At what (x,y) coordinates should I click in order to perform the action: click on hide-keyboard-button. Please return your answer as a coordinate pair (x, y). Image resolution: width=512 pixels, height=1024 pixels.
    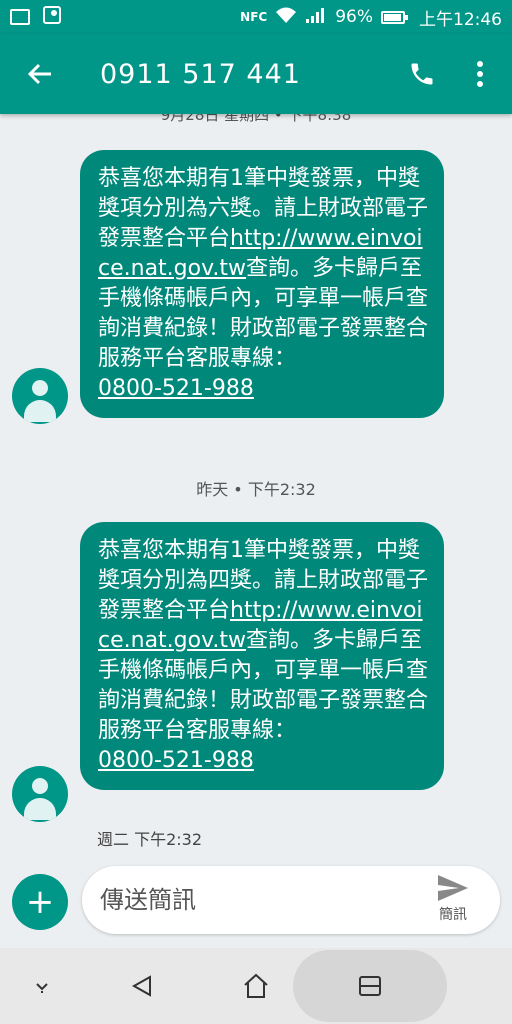
    Looking at the image, I should click on (42, 986).